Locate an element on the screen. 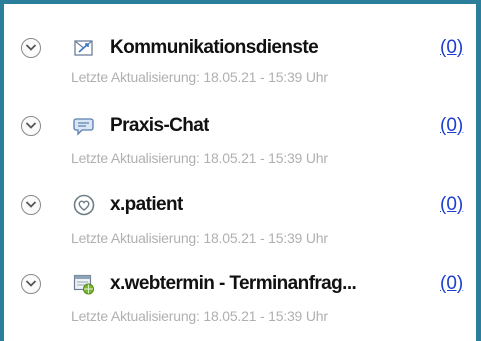  item-title: Praxis-Chat is located at coordinates (159, 126).